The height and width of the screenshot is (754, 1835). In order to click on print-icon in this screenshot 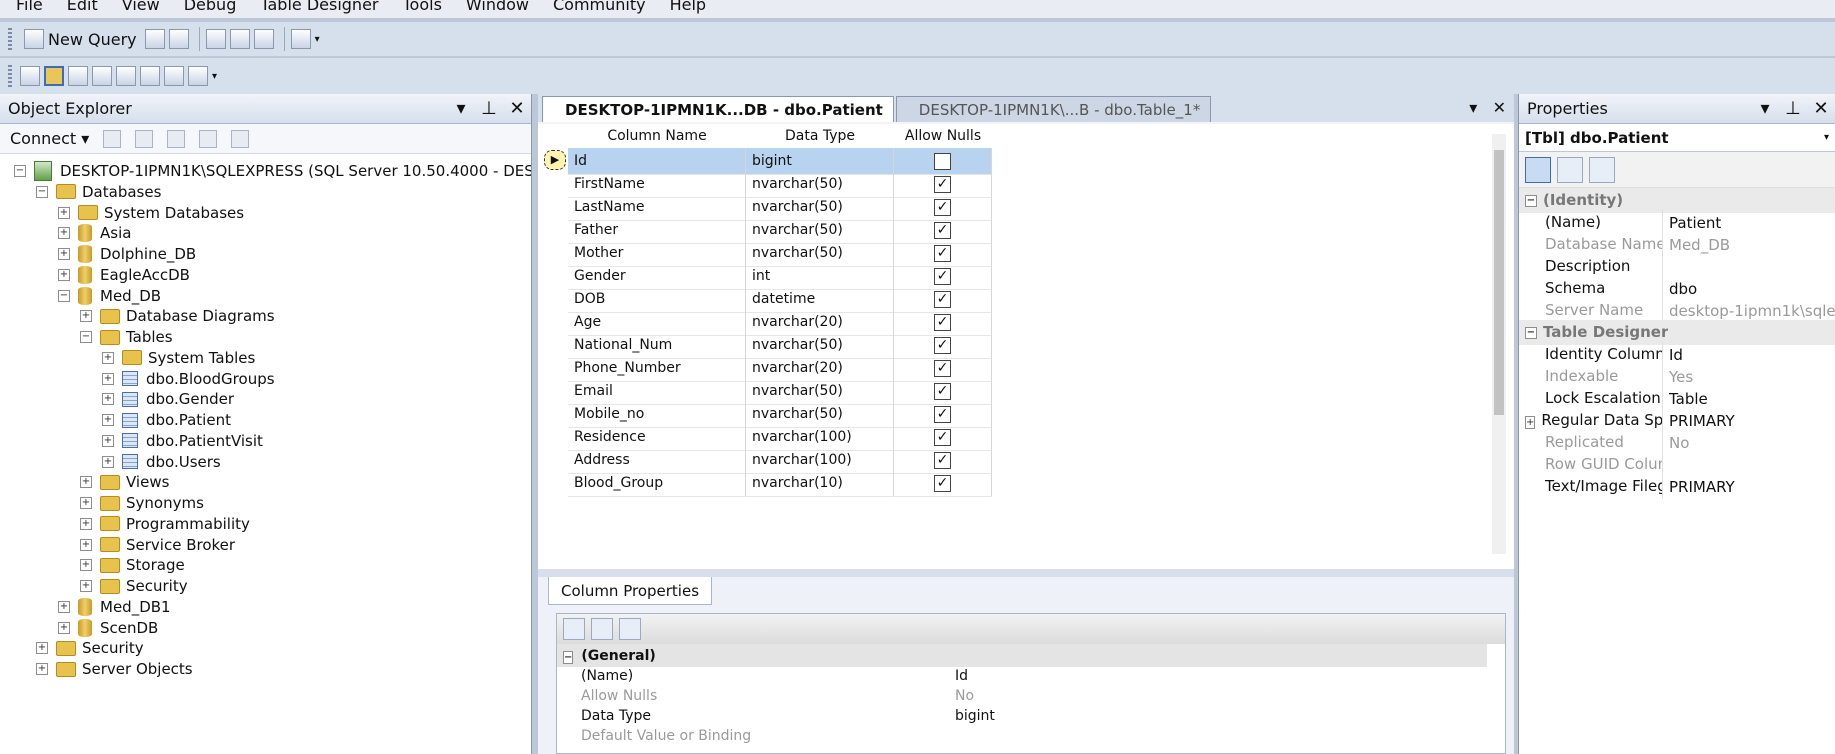, I will do `click(263, 39)`.